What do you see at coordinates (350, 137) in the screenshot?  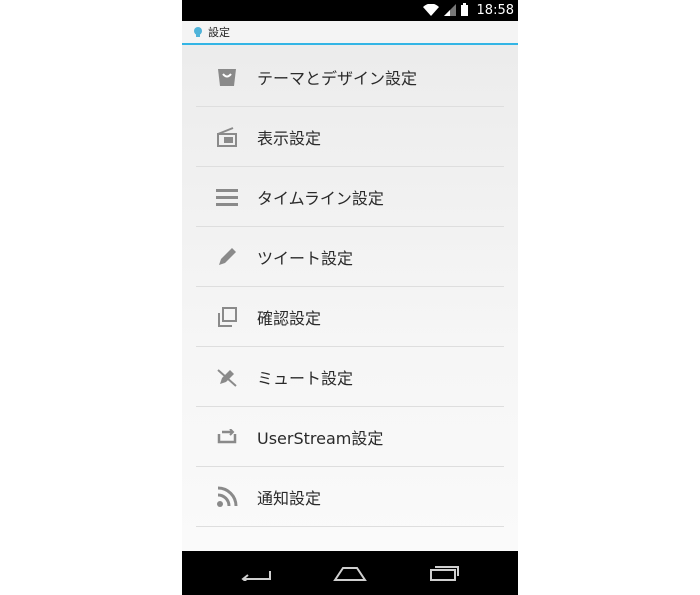 I see `settings-item-display: 表示設定` at bounding box center [350, 137].